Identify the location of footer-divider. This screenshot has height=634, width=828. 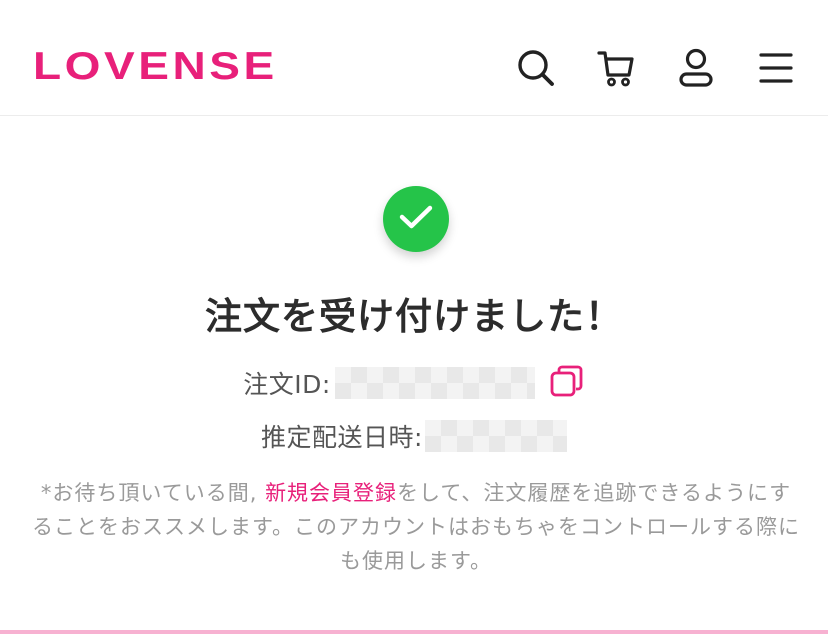
(414, 632).